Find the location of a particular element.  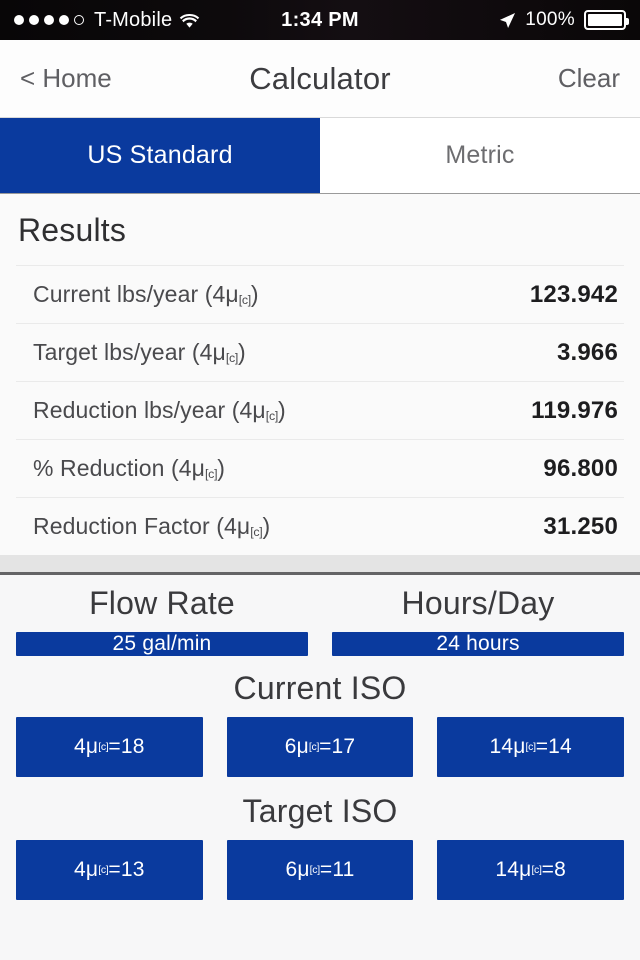

status-bar-right: 100% is located at coordinates (494, 20).